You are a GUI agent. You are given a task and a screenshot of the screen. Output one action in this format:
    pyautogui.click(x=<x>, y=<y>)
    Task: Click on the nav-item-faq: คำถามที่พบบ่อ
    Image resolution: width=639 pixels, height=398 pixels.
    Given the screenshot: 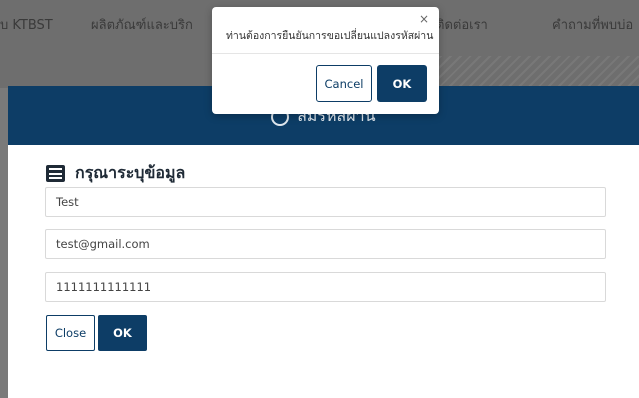 What is the action you would take?
    pyautogui.click(x=592, y=24)
    